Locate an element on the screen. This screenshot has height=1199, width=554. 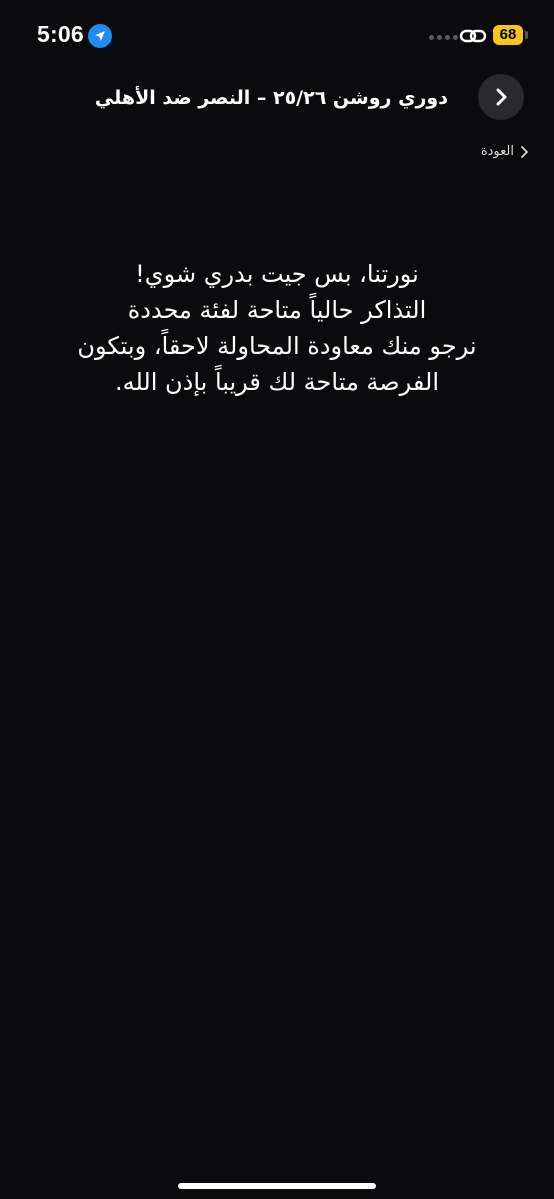
back-link: العودة is located at coordinates (505, 151).